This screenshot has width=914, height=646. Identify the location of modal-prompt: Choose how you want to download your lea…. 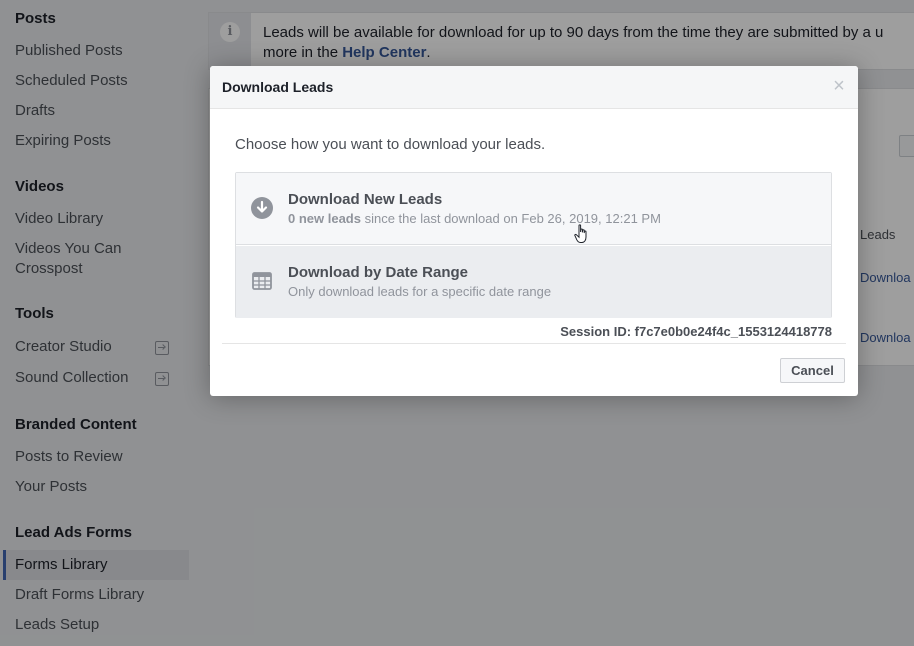
(390, 144).